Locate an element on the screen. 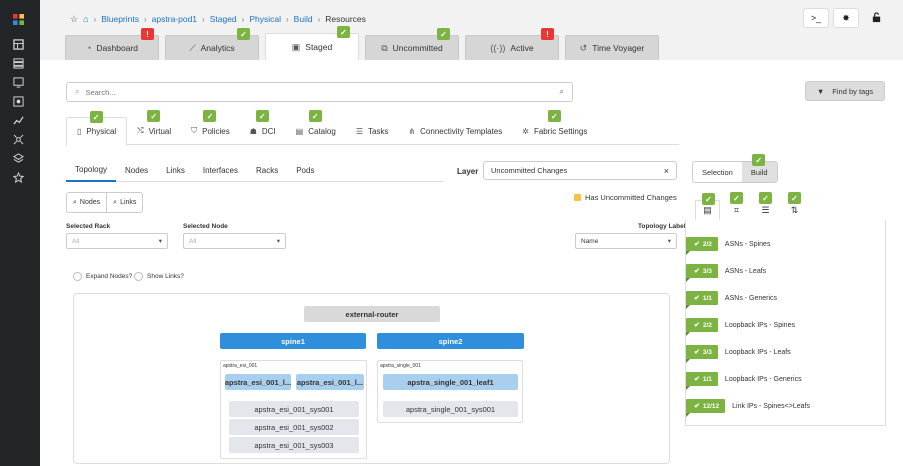 The height and width of the screenshot is (466, 903). analytics-nav-icon is located at coordinates (18, 120).